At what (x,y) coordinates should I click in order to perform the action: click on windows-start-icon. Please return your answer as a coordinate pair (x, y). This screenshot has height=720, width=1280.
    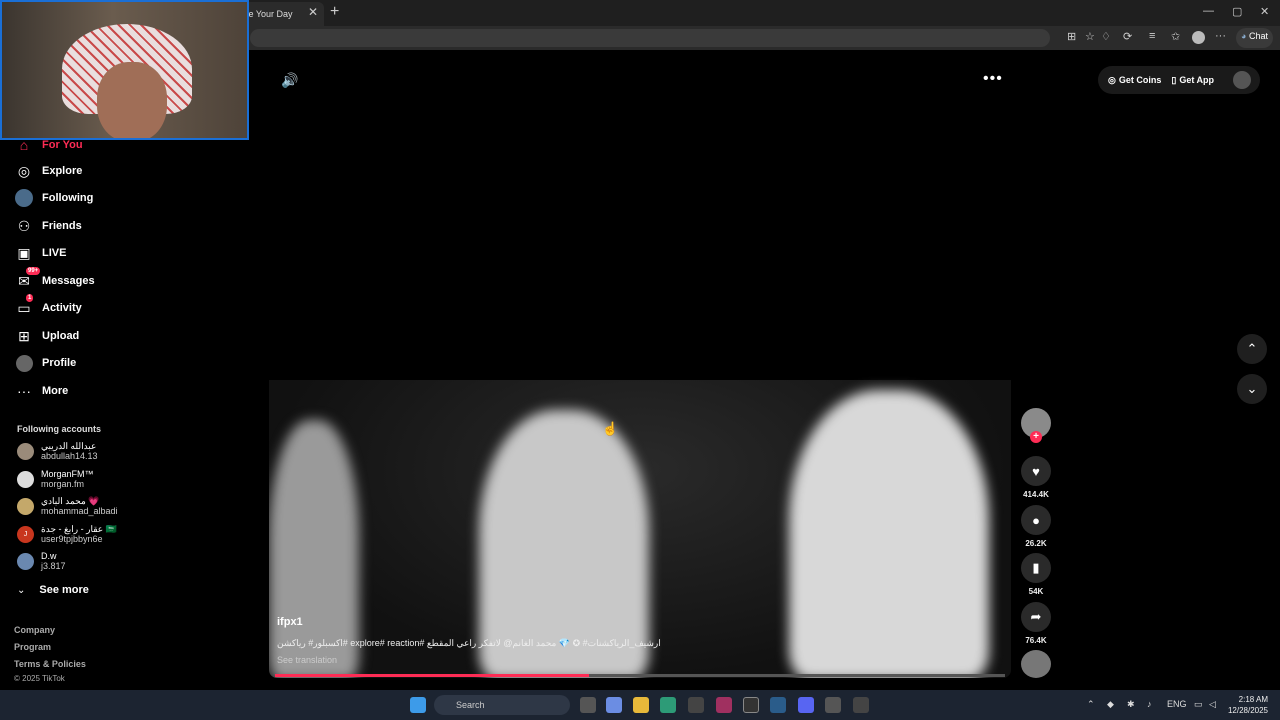
    Looking at the image, I should click on (418, 705).